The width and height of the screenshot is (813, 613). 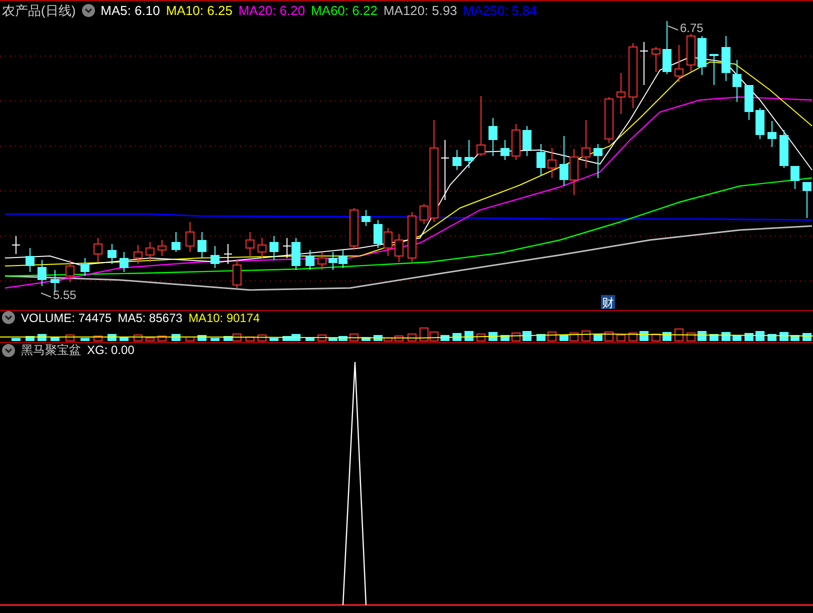 I want to click on indicator-value: MA250: 5.84, so click(x=500, y=10).